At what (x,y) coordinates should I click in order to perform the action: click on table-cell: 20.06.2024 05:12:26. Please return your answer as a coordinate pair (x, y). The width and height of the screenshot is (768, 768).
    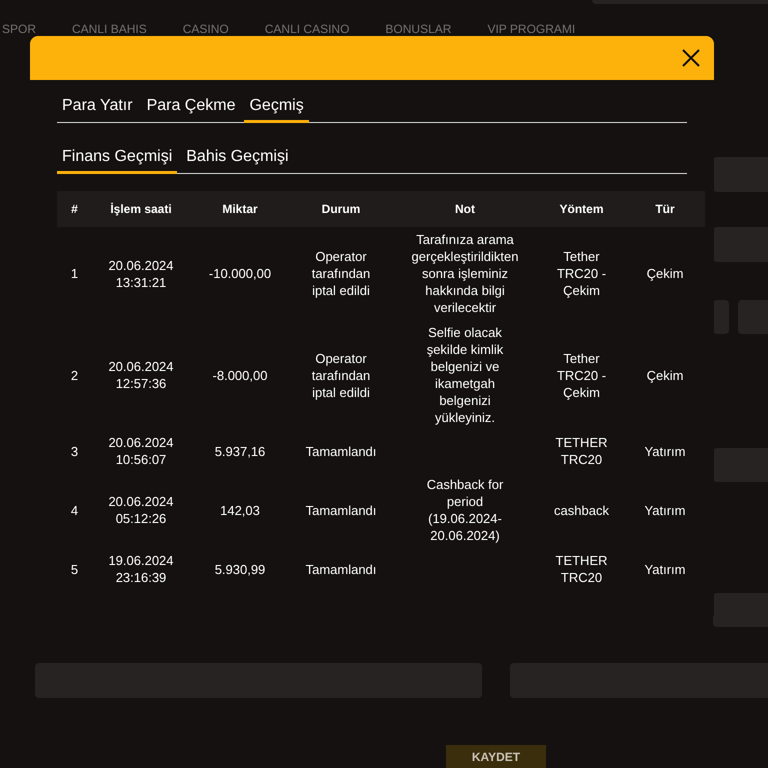
    Looking at the image, I should click on (141, 510).